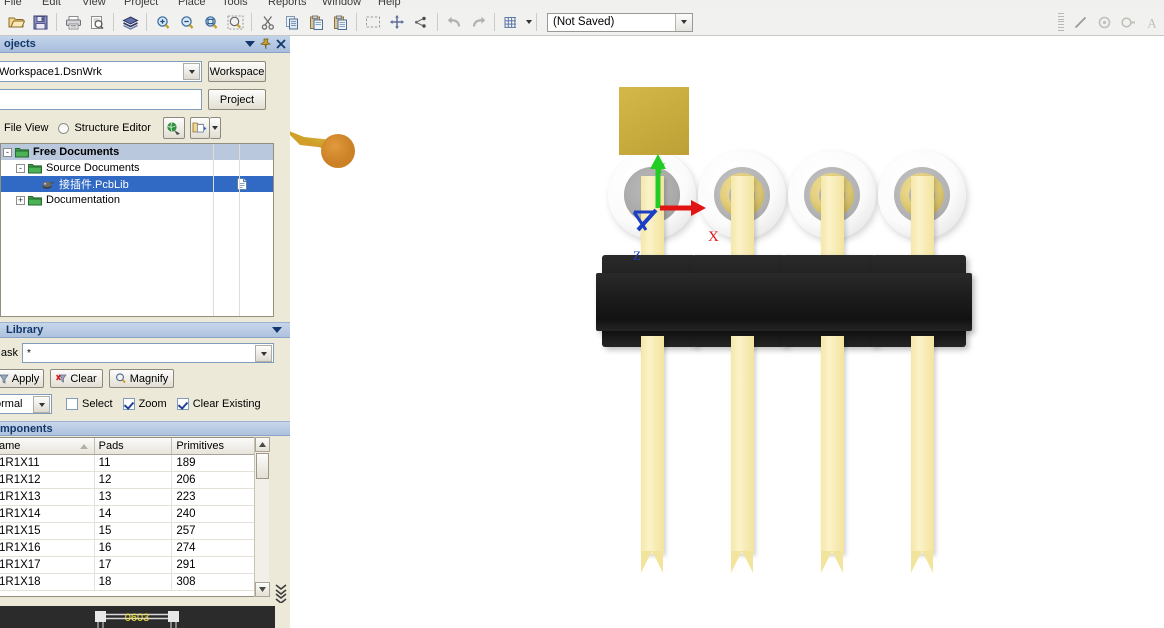 The width and height of the screenshot is (1164, 628). What do you see at coordinates (211, 22) in the screenshot?
I see `zoom-document-icon` at bounding box center [211, 22].